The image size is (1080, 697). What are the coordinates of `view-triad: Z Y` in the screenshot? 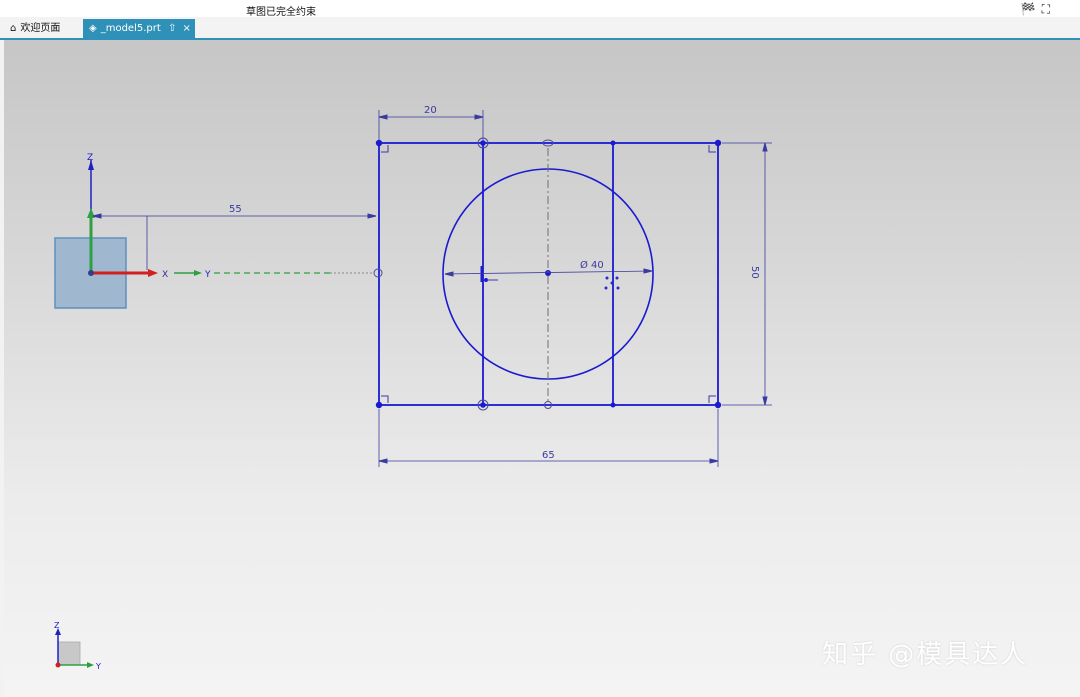 It's located at (77, 646).